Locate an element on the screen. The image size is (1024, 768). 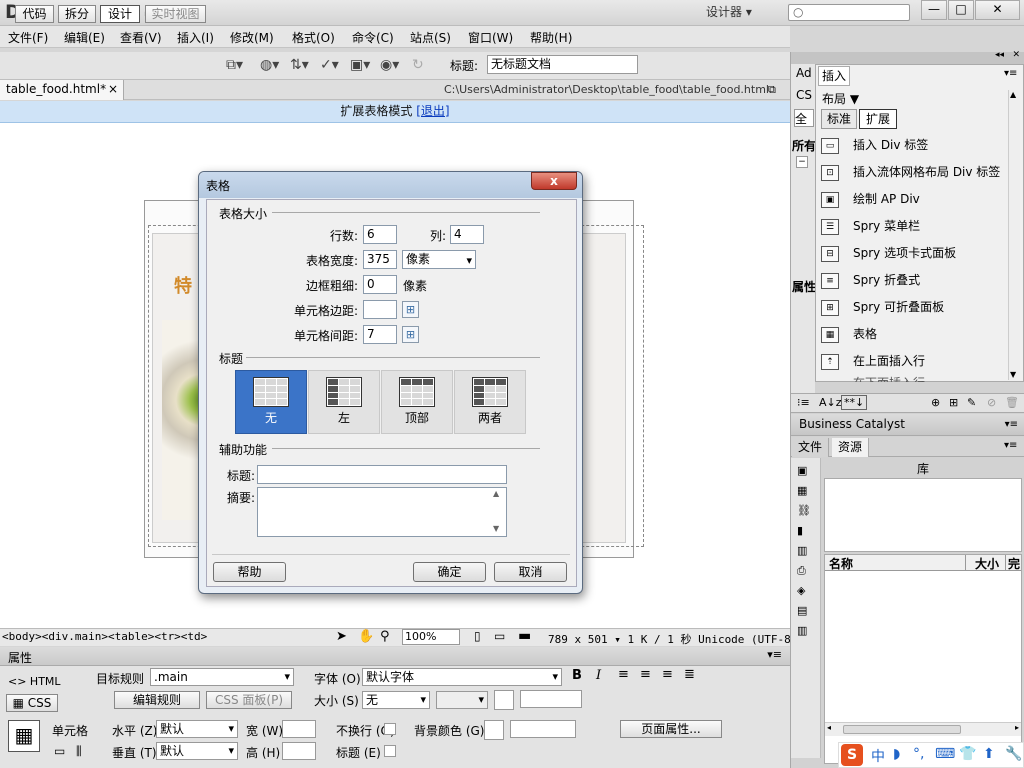
hscroll-thumb is located at coordinates (902, 729).